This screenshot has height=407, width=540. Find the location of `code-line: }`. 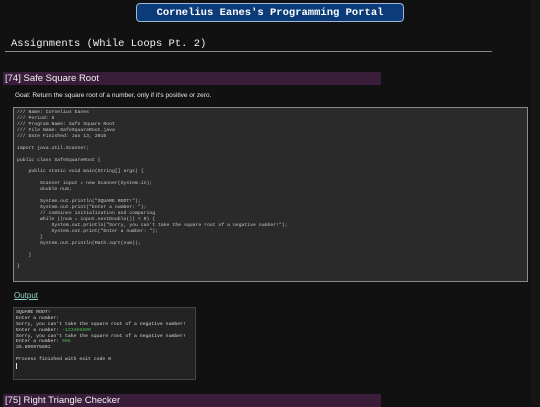

code-line: } is located at coordinates (18, 267).